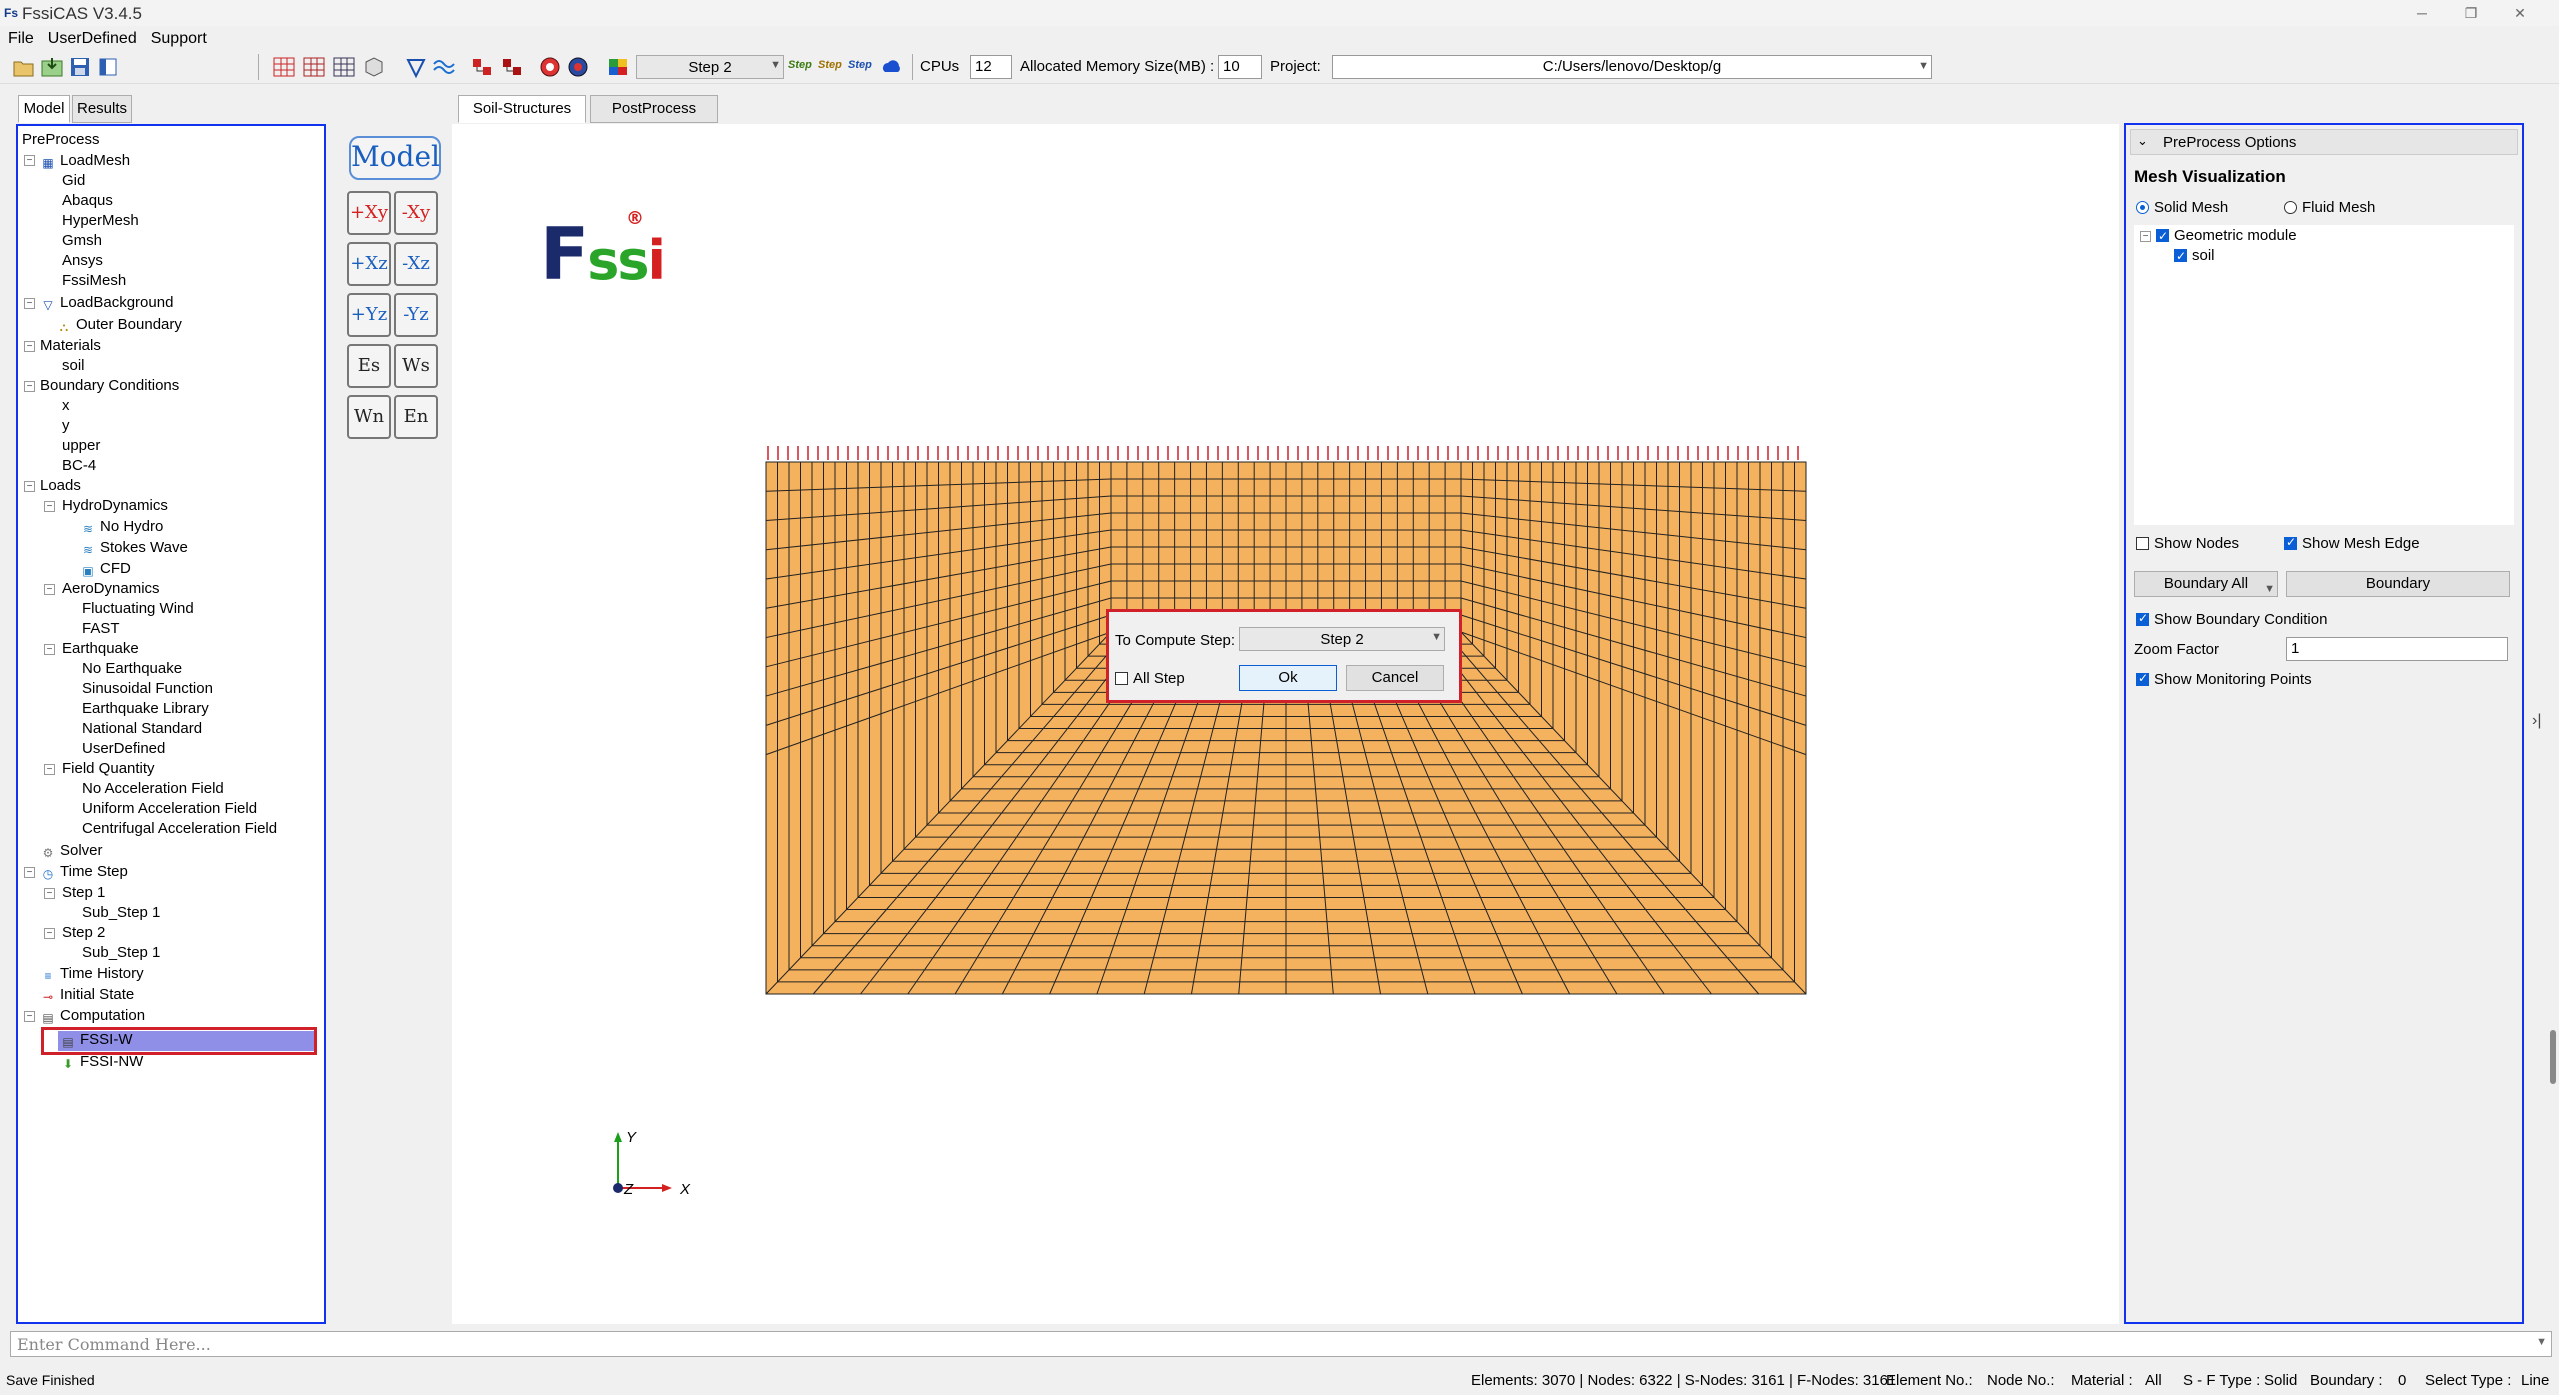  Describe the element at coordinates (82, 261) in the screenshot. I see `tree-item-ansys: Ansys` at that location.